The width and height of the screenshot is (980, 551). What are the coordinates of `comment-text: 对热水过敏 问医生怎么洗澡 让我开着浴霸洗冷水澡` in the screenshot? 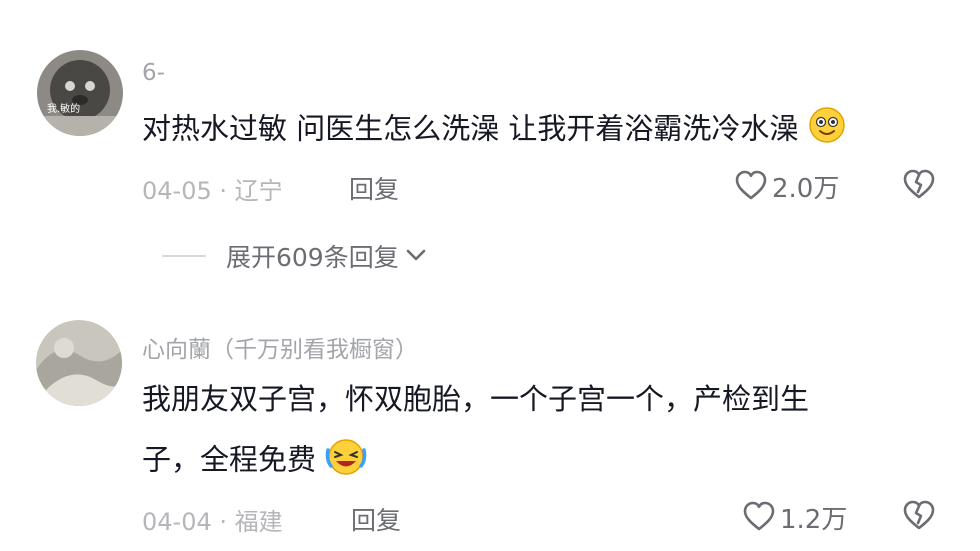 It's located at (494, 130).